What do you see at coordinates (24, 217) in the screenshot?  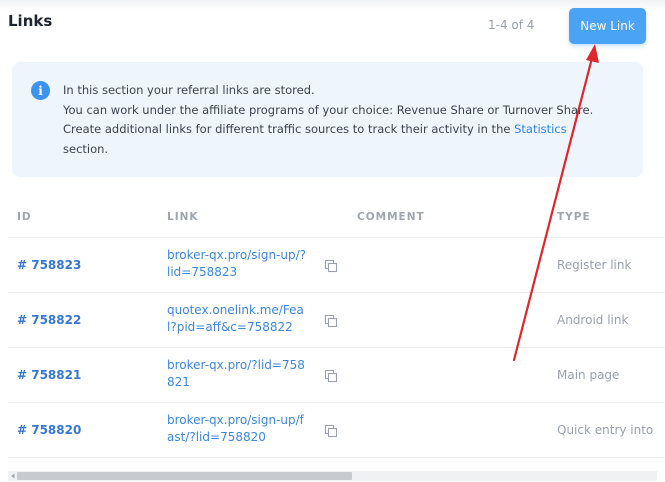 I see `column-header-id: ID` at bounding box center [24, 217].